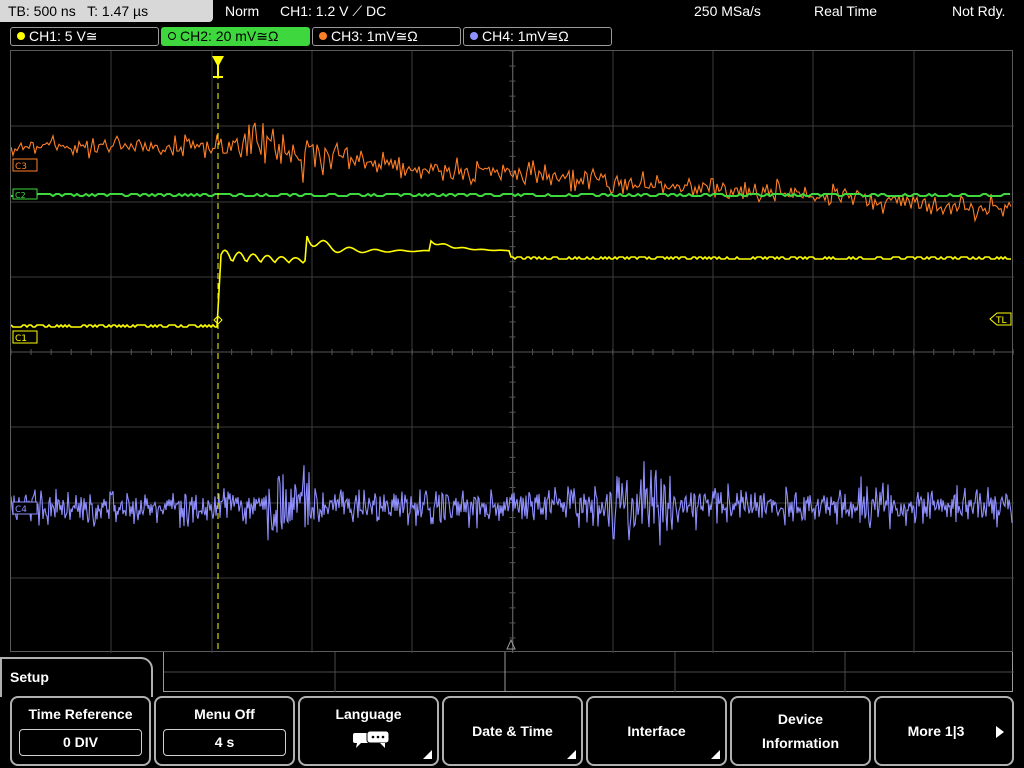 This screenshot has height=768, width=1024. Describe the element at coordinates (42, 11) in the screenshot. I see `timebase-value: TB: 500 ns` at that location.